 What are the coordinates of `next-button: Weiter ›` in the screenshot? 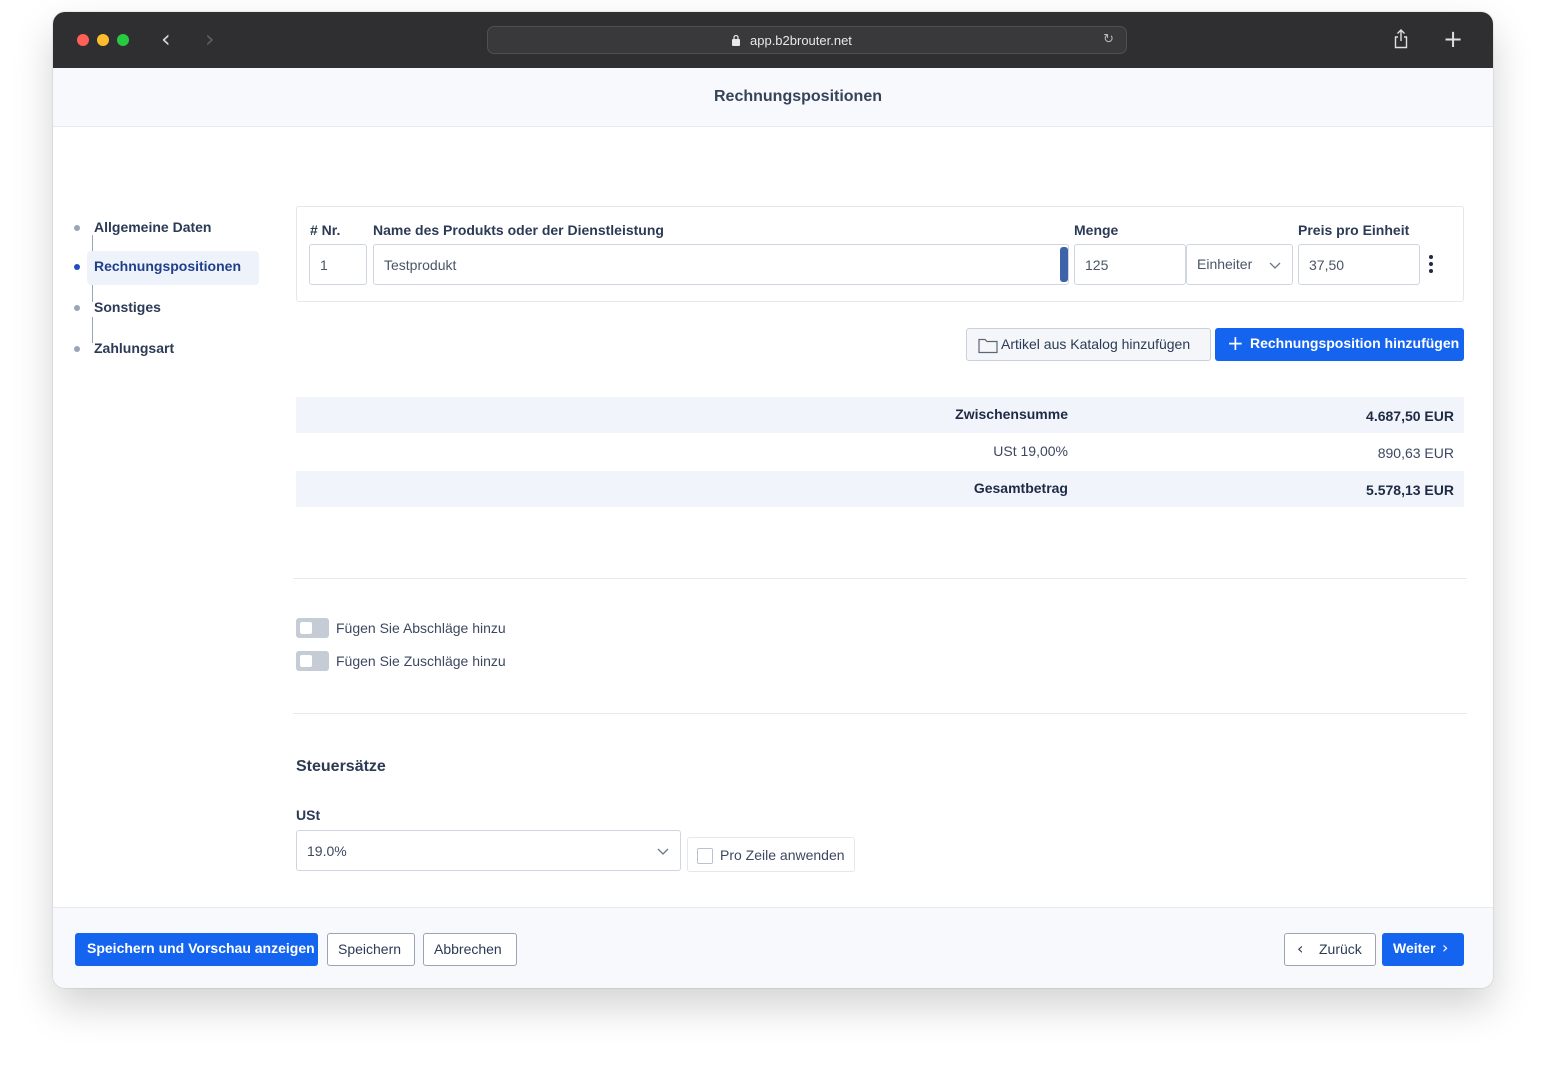 It's located at (1423, 949).